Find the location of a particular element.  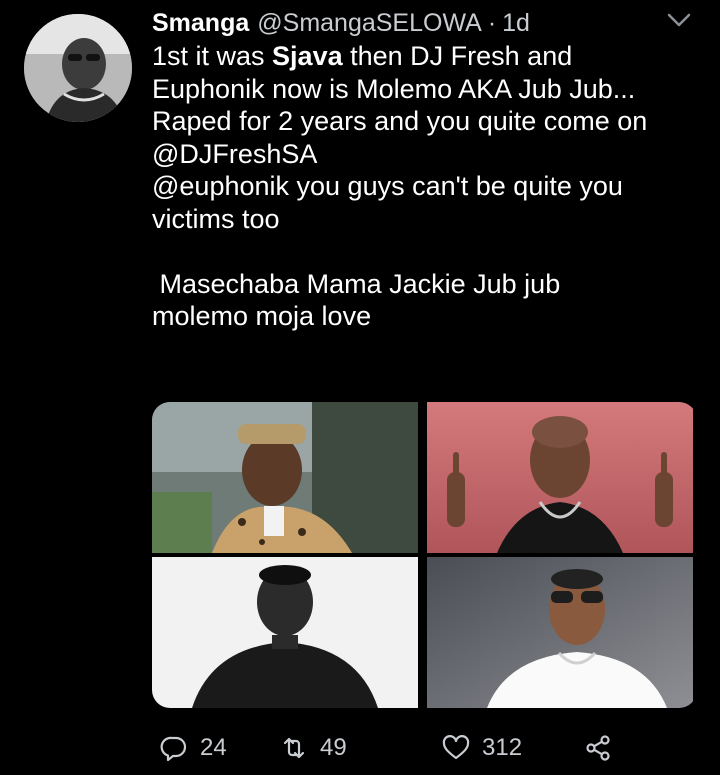

text-segment: Raped for 2 years and you quite come on is located at coordinates (400, 121).